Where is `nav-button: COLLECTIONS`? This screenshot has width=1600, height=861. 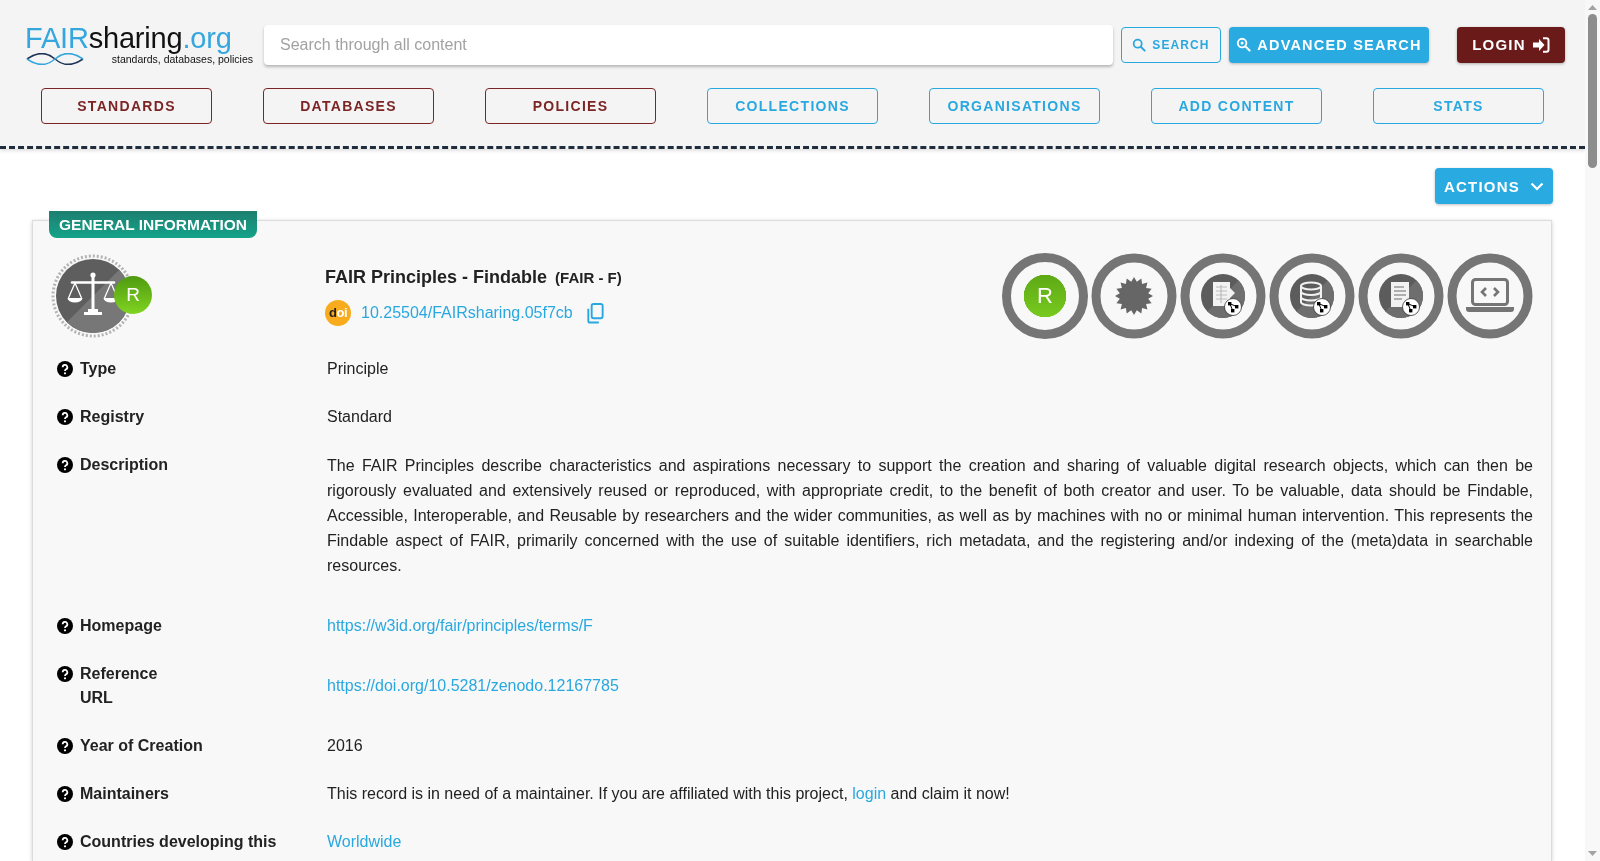
nav-button: COLLECTIONS is located at coordinates (792, 106).